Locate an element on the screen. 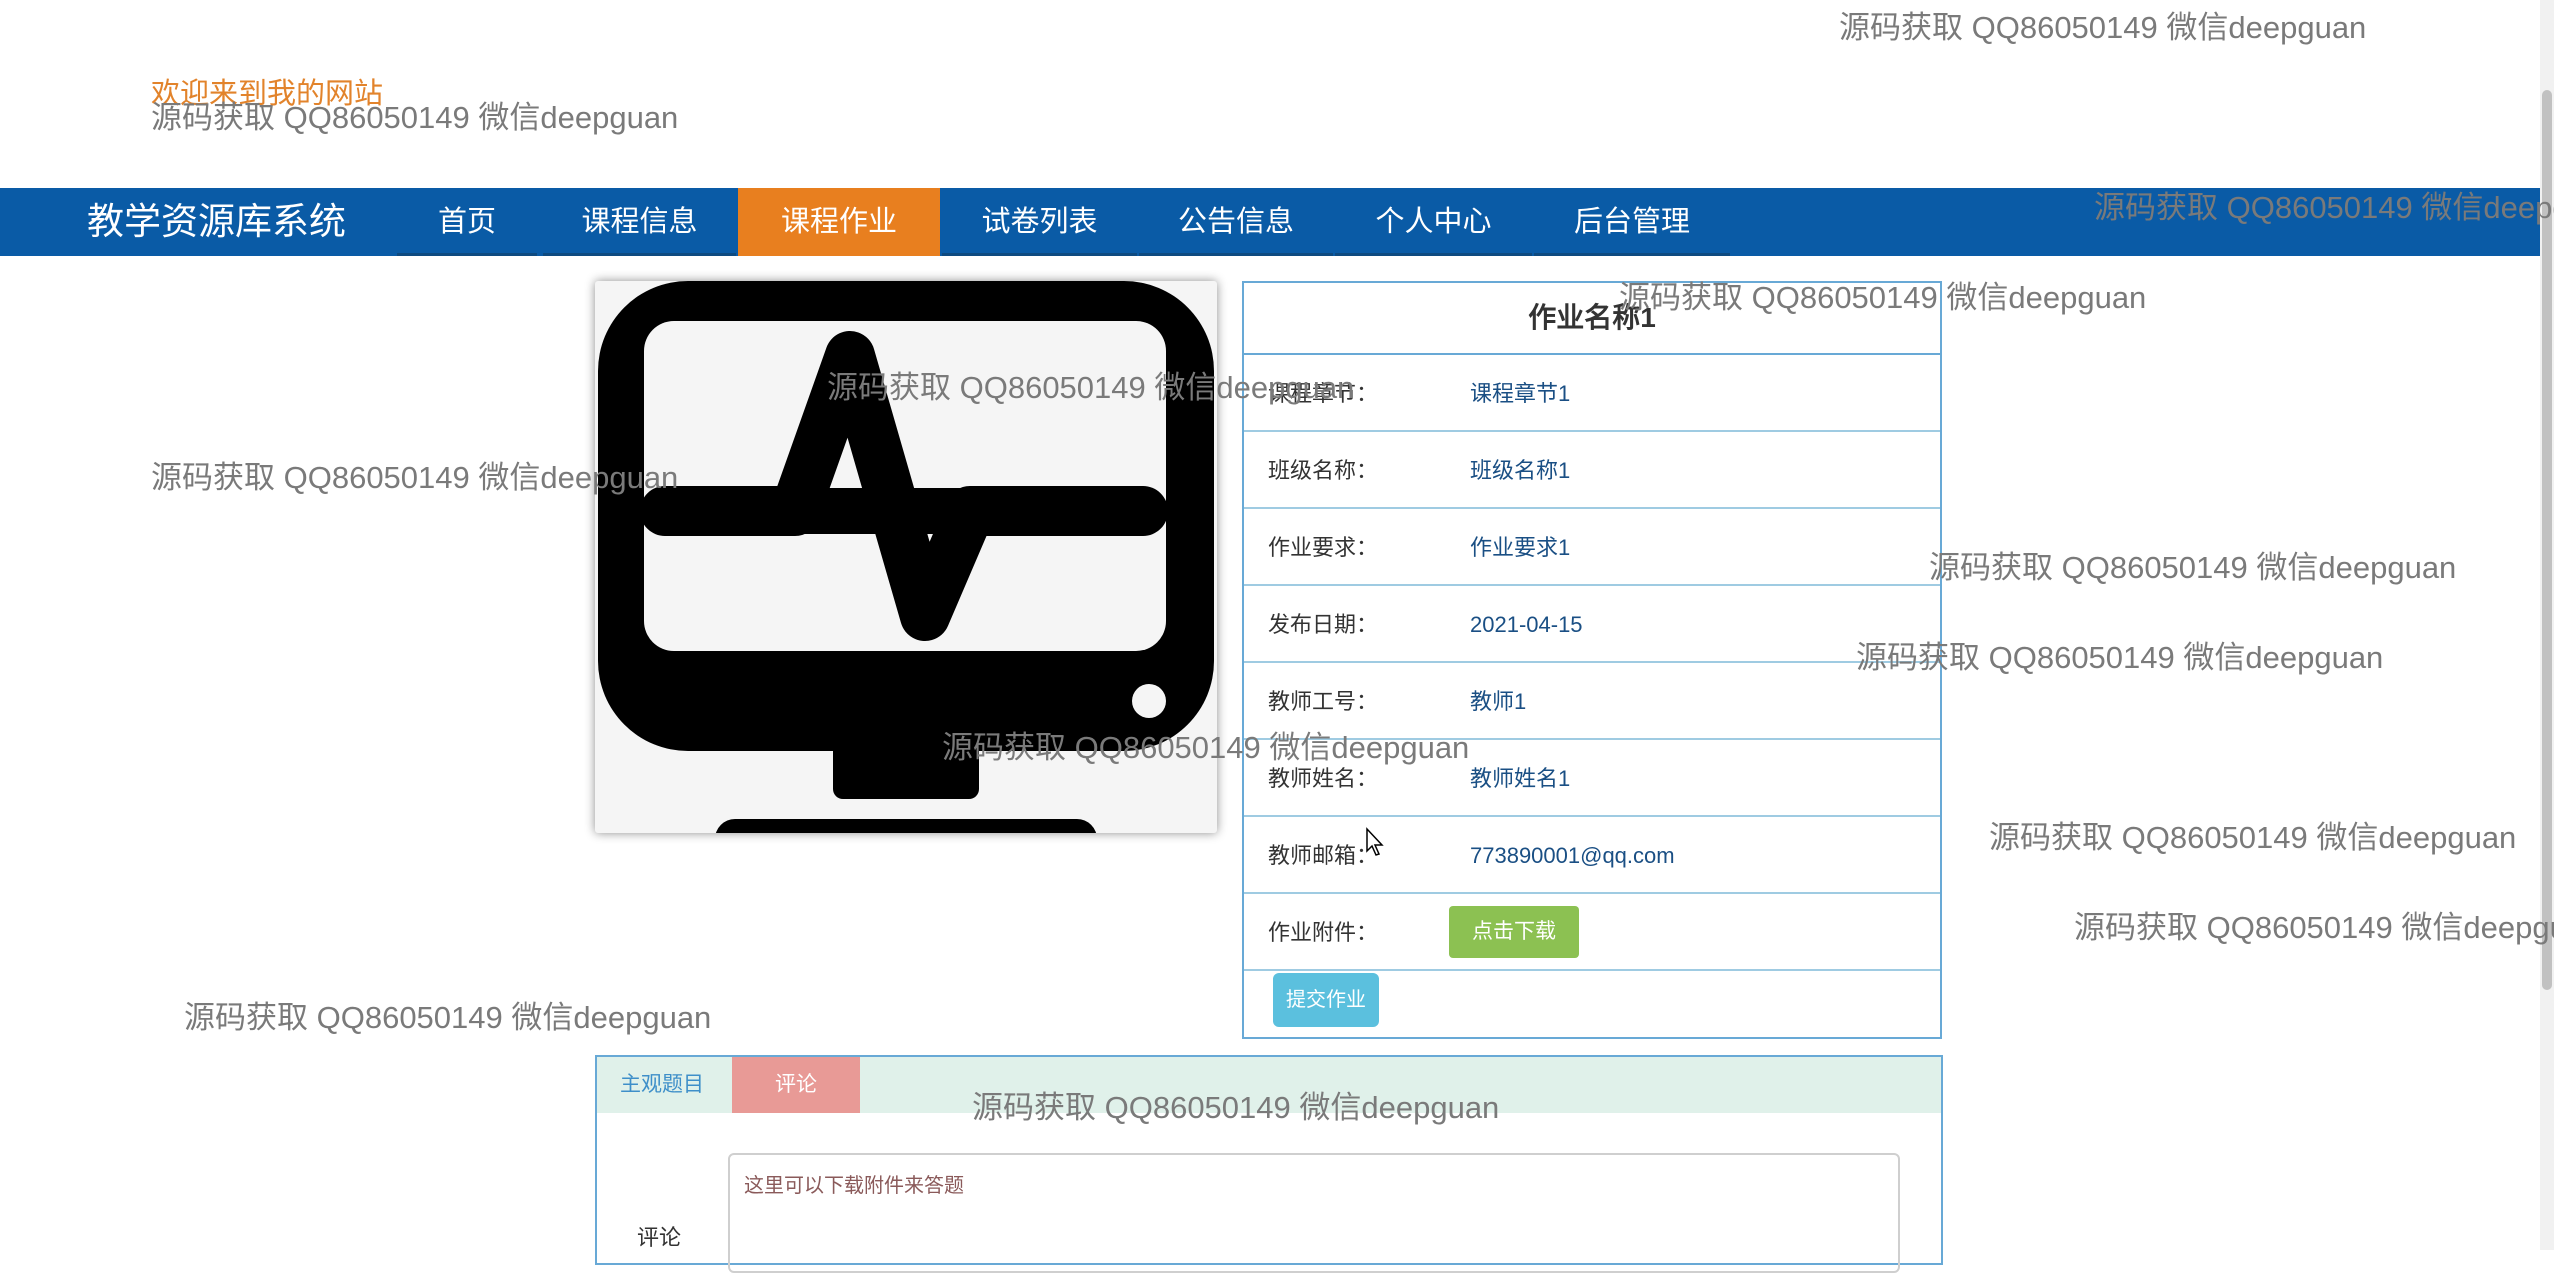 This screenshot has width=2554, height=1273. nav-item-course-info: 课程信息 is located at coordinates (639, 222).